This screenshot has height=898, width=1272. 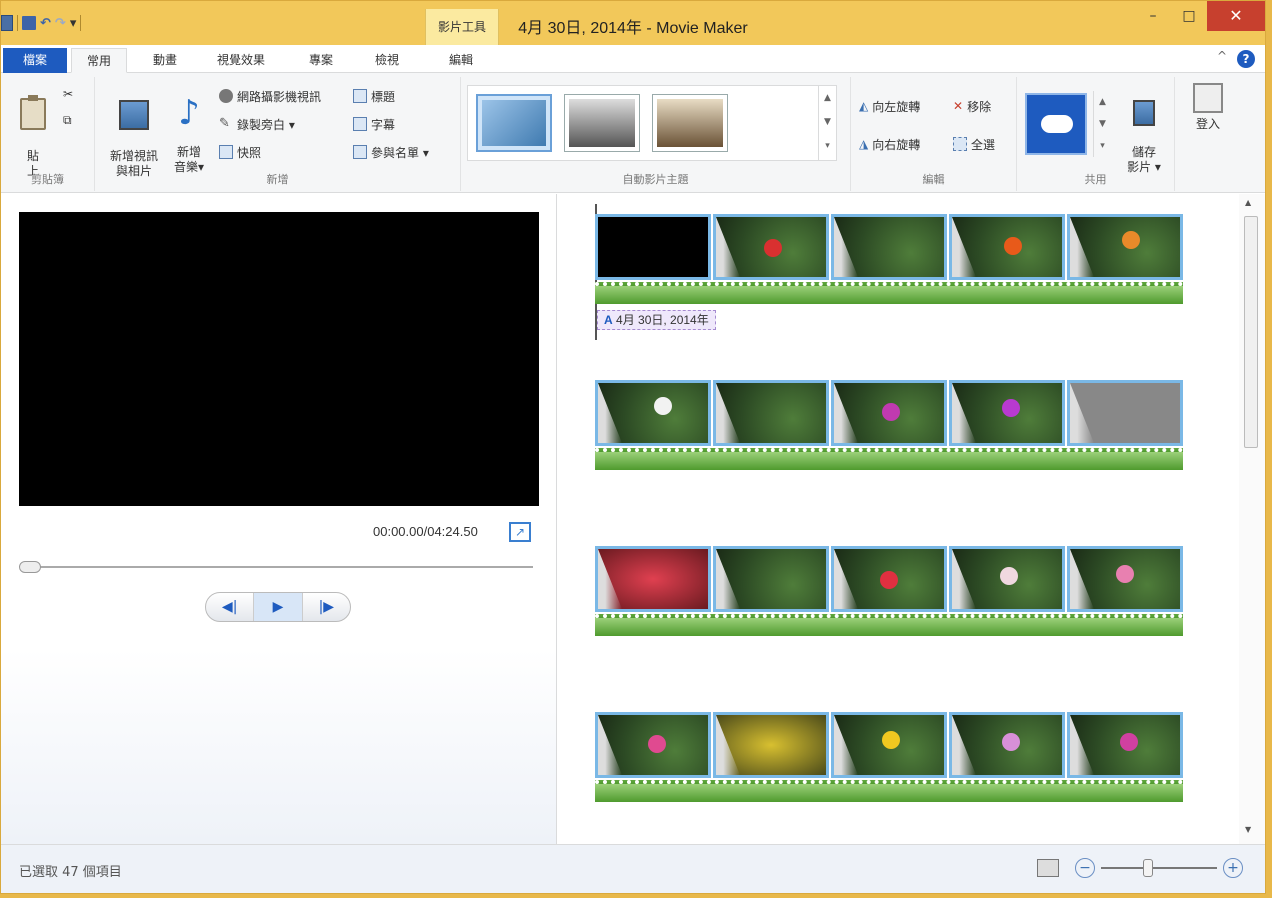 What do you see at coordinates (1222, 56) in the screenshot?
I see `collapse-ribbon-icon: ^` at bounding box center [1222, 56].